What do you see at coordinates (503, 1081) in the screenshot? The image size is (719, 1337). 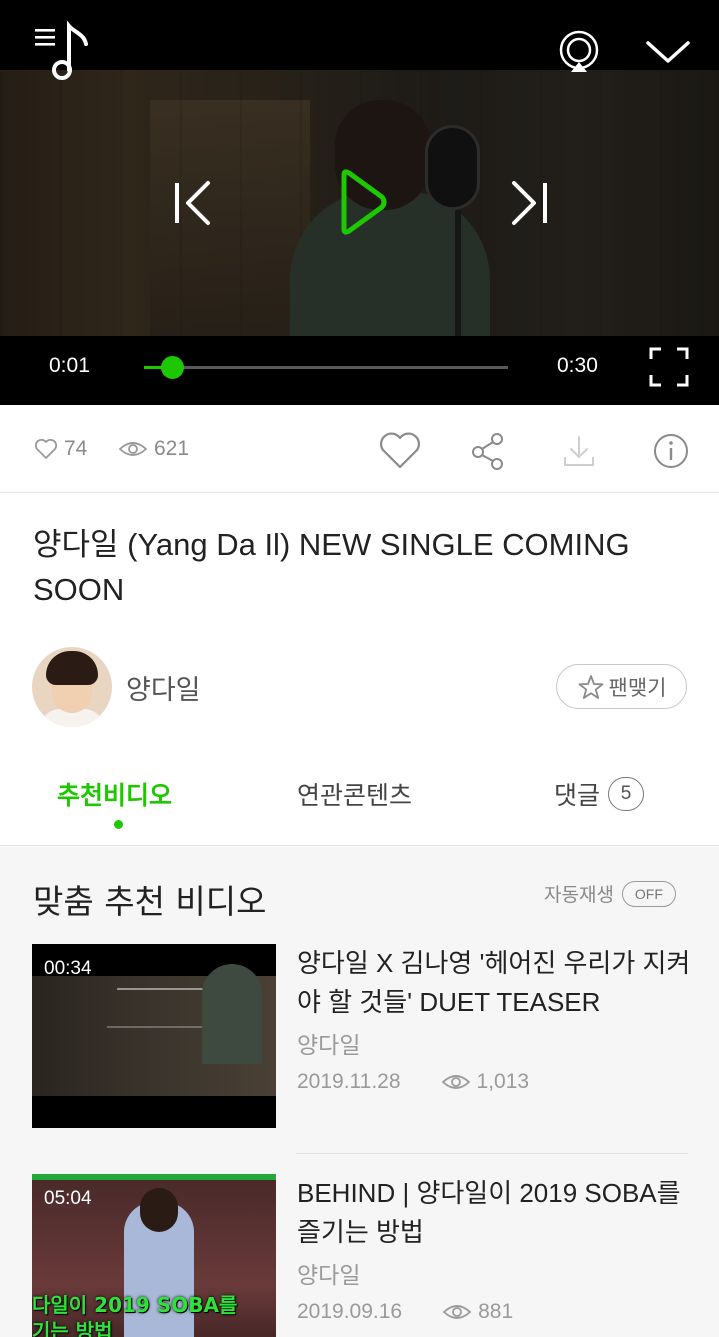 I see `video-card-views: 1,013` at bounding box center [503, 1081].